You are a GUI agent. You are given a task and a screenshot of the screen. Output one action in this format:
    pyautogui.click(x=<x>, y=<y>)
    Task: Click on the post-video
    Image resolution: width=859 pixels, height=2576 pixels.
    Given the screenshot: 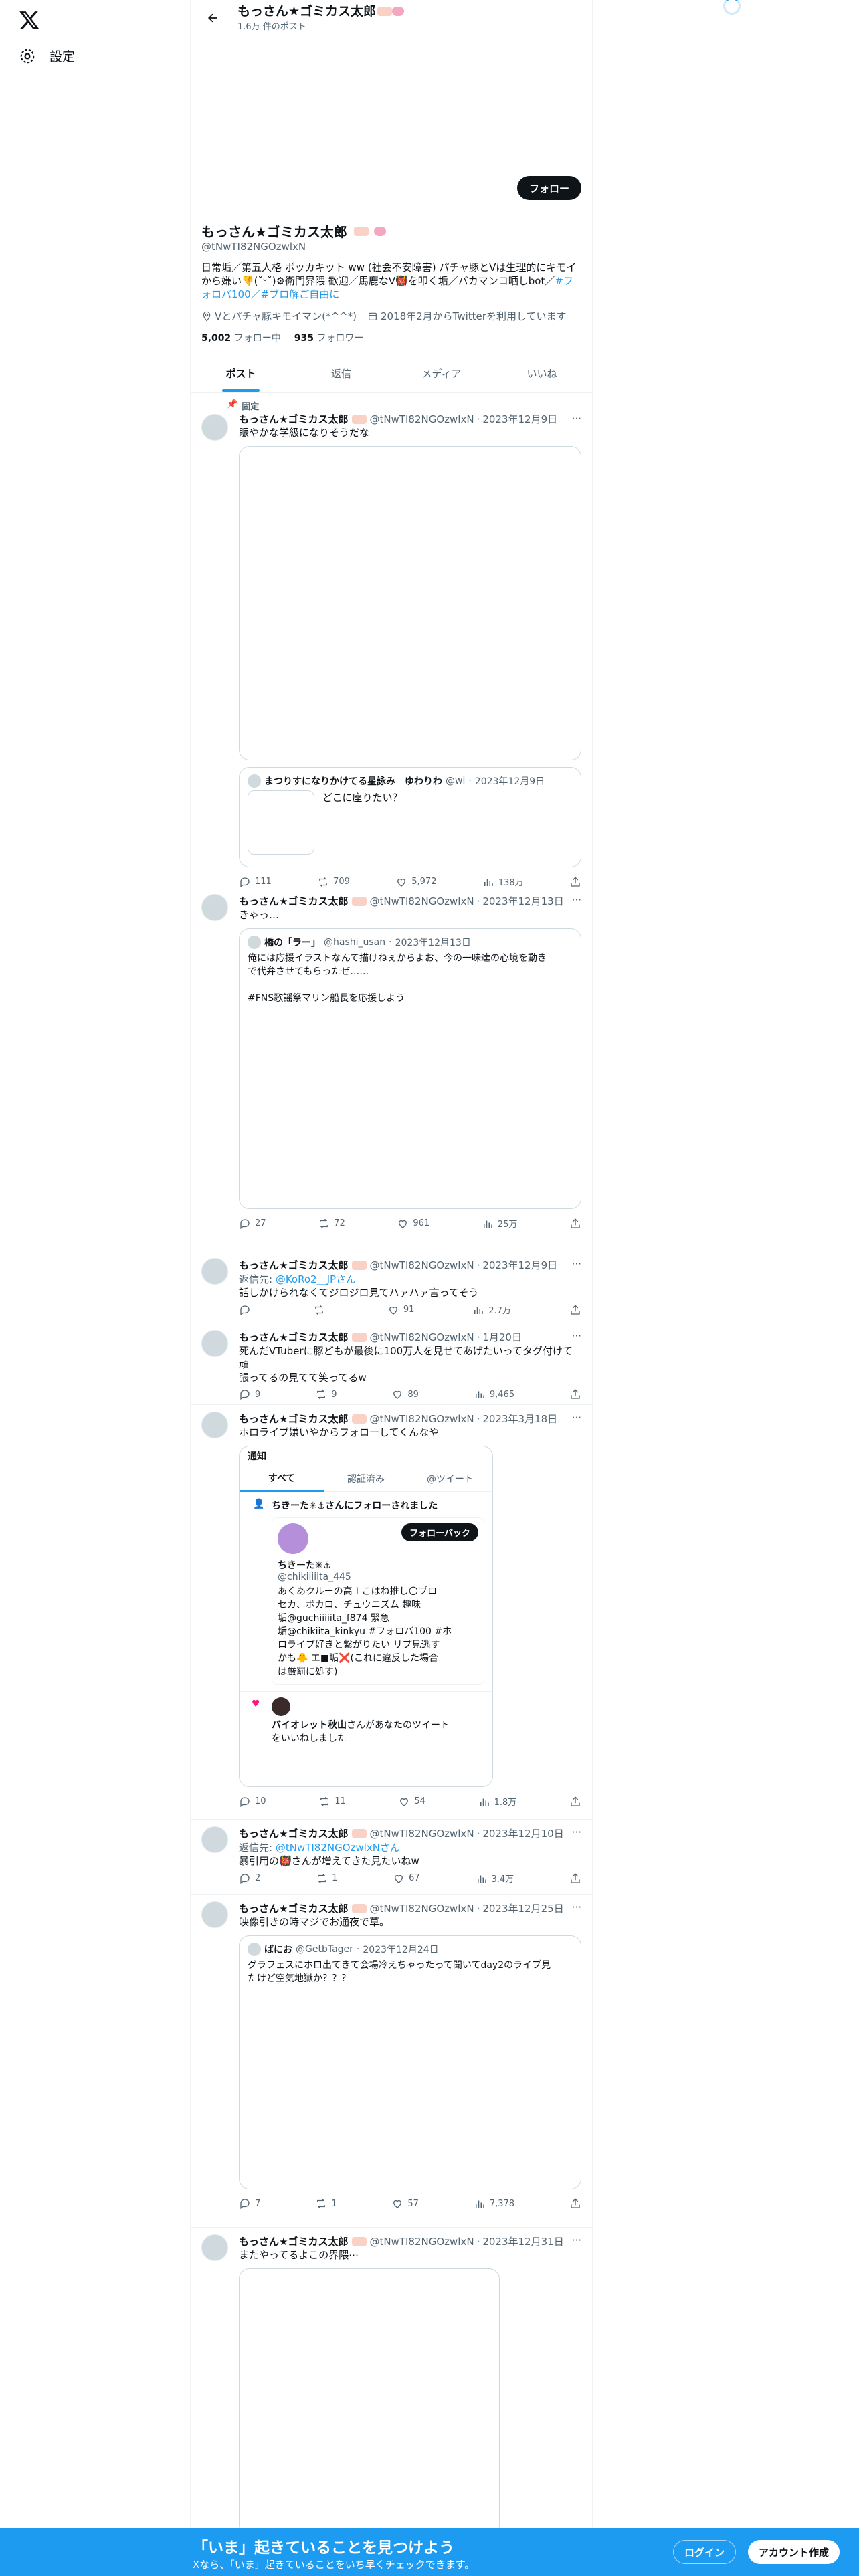 What is the action you would take?
    pyautogui.click(x=410, y=603)
    